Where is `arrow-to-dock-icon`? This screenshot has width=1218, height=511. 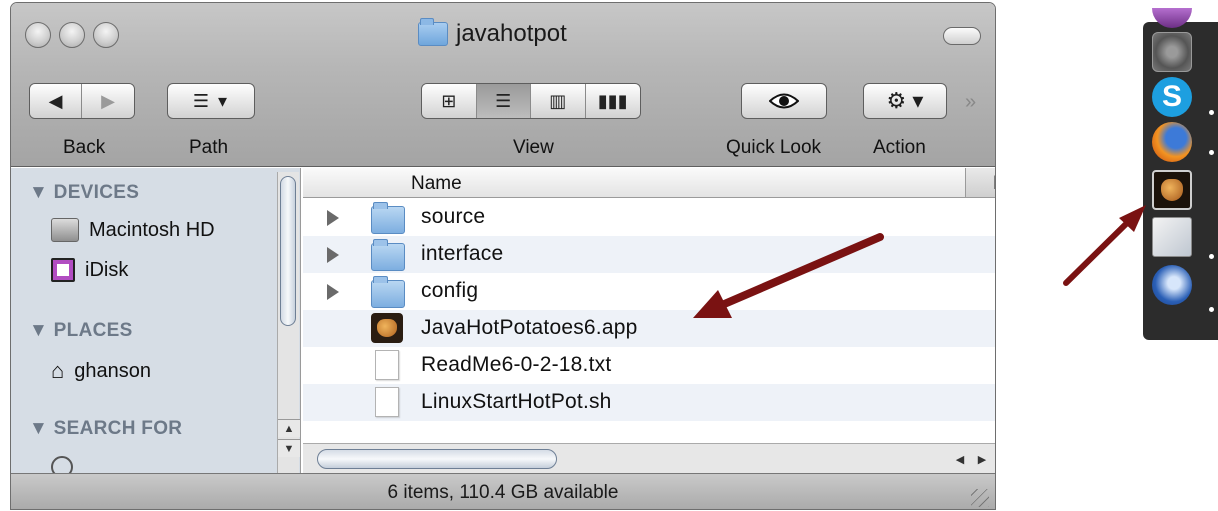 arrow-to-dock-icon is located at coordinates (1104, 245).